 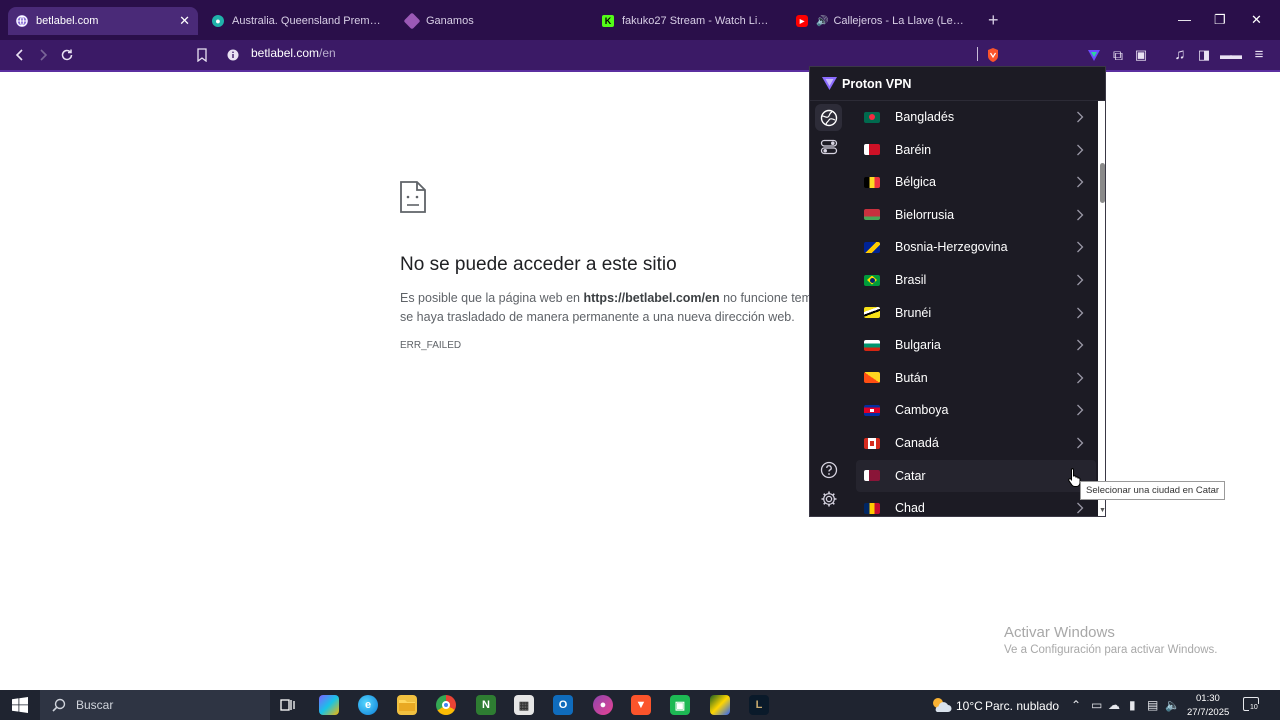 I want to click on volume-icon: 🔈, so click(x=1172, y=705).